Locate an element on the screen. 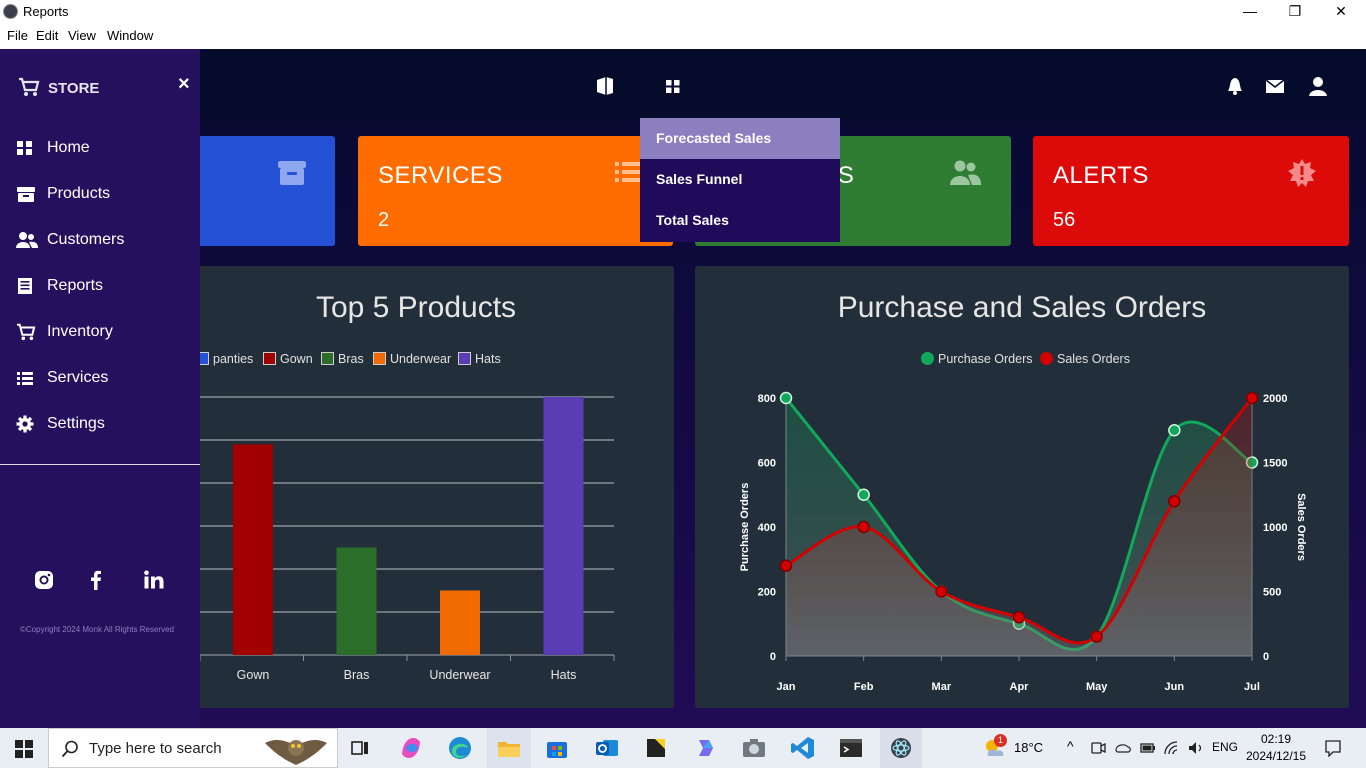 This screenshot has height=768, width=1366. report-icon is located at coordinates (25, 286).